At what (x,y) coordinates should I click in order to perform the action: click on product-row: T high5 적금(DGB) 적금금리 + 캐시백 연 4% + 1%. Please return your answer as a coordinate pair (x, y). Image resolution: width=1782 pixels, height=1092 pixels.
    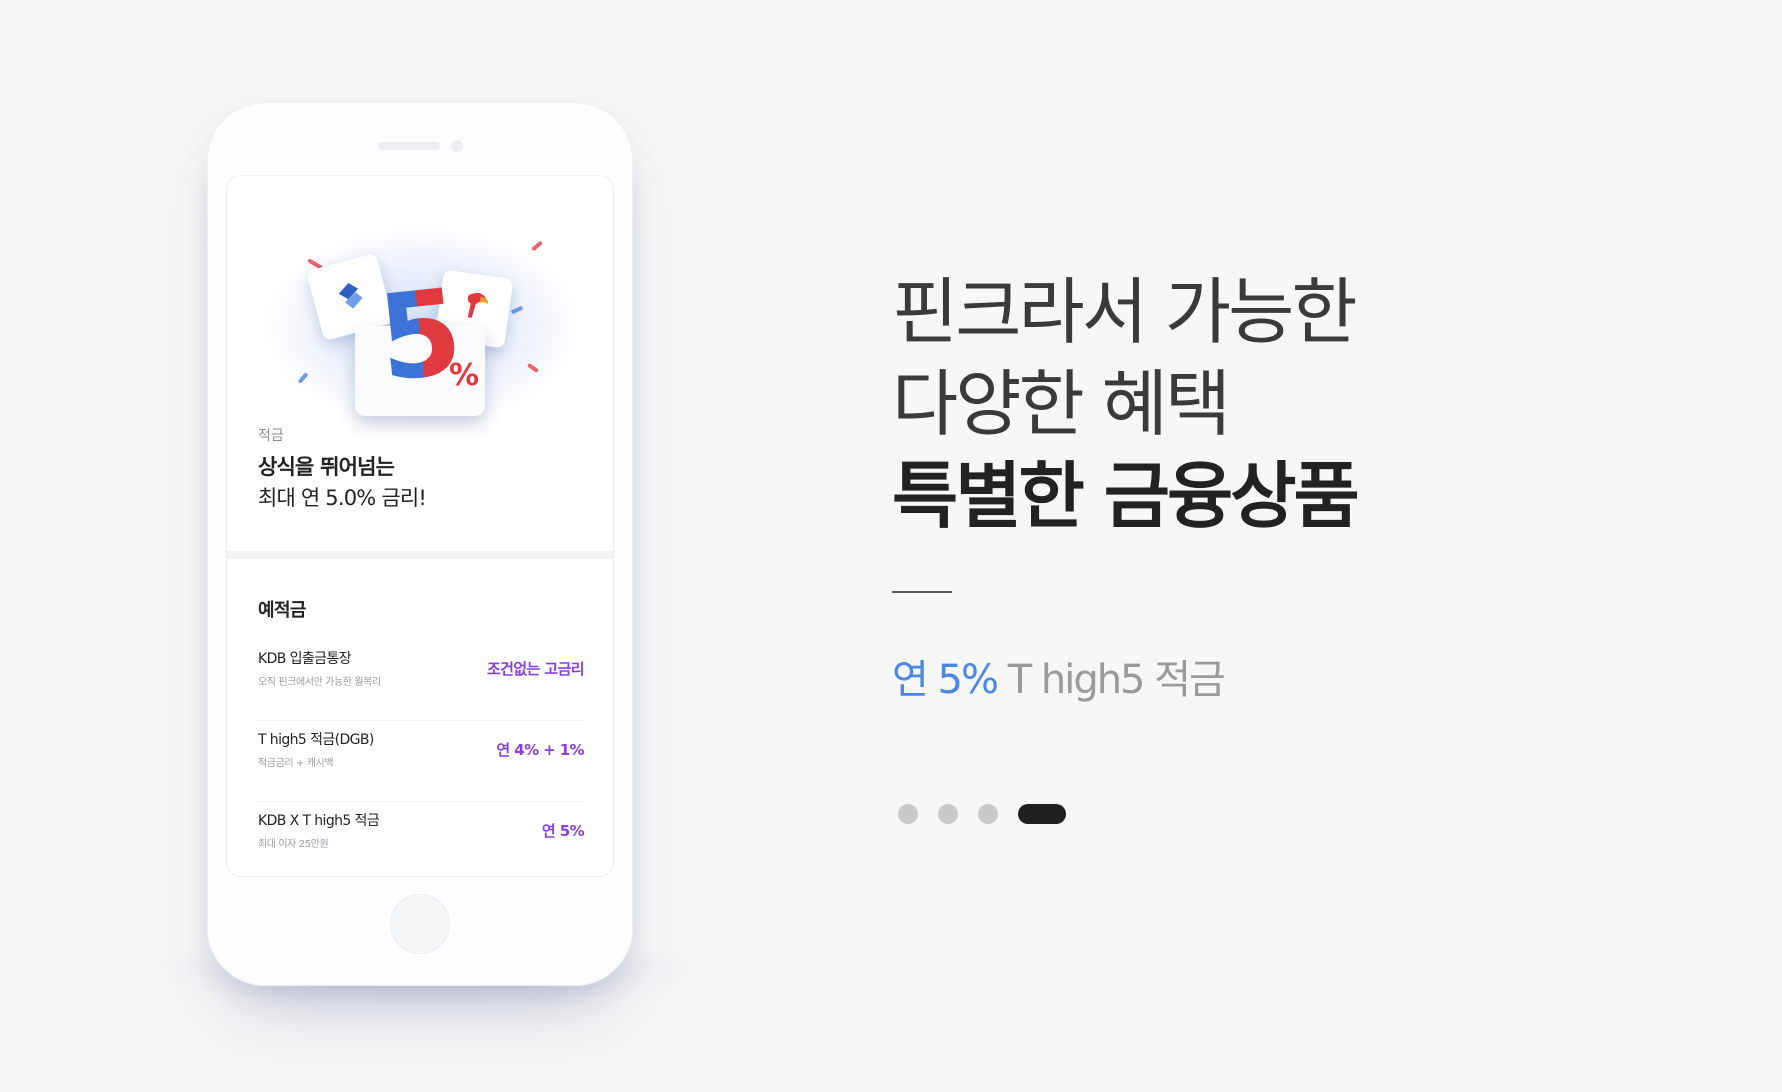
    Looking at the image, I should click on (421, 761).